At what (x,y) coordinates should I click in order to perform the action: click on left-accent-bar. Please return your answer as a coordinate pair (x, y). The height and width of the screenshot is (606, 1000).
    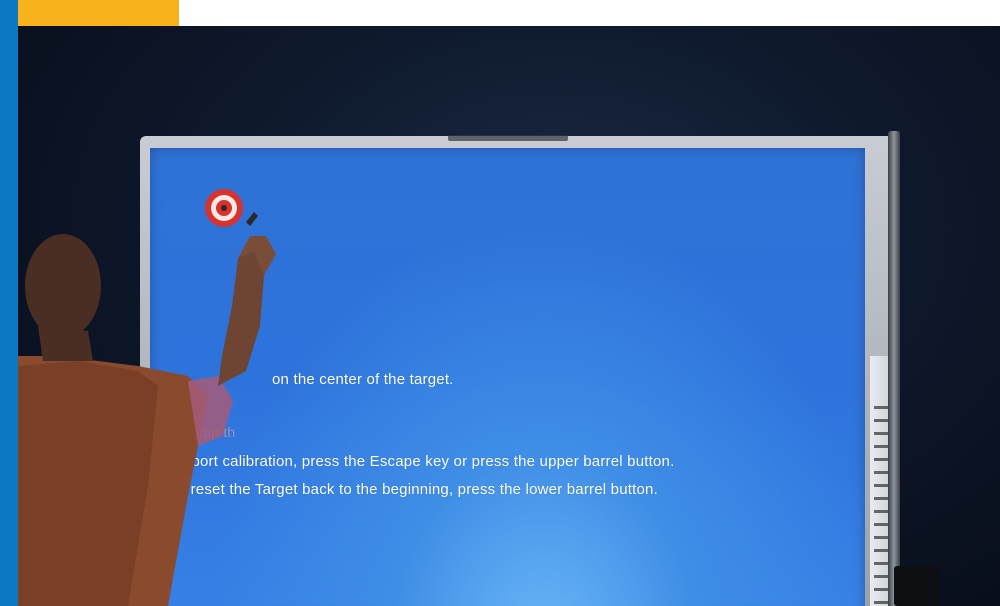
    Looking at the image, I should click on (9, 303).